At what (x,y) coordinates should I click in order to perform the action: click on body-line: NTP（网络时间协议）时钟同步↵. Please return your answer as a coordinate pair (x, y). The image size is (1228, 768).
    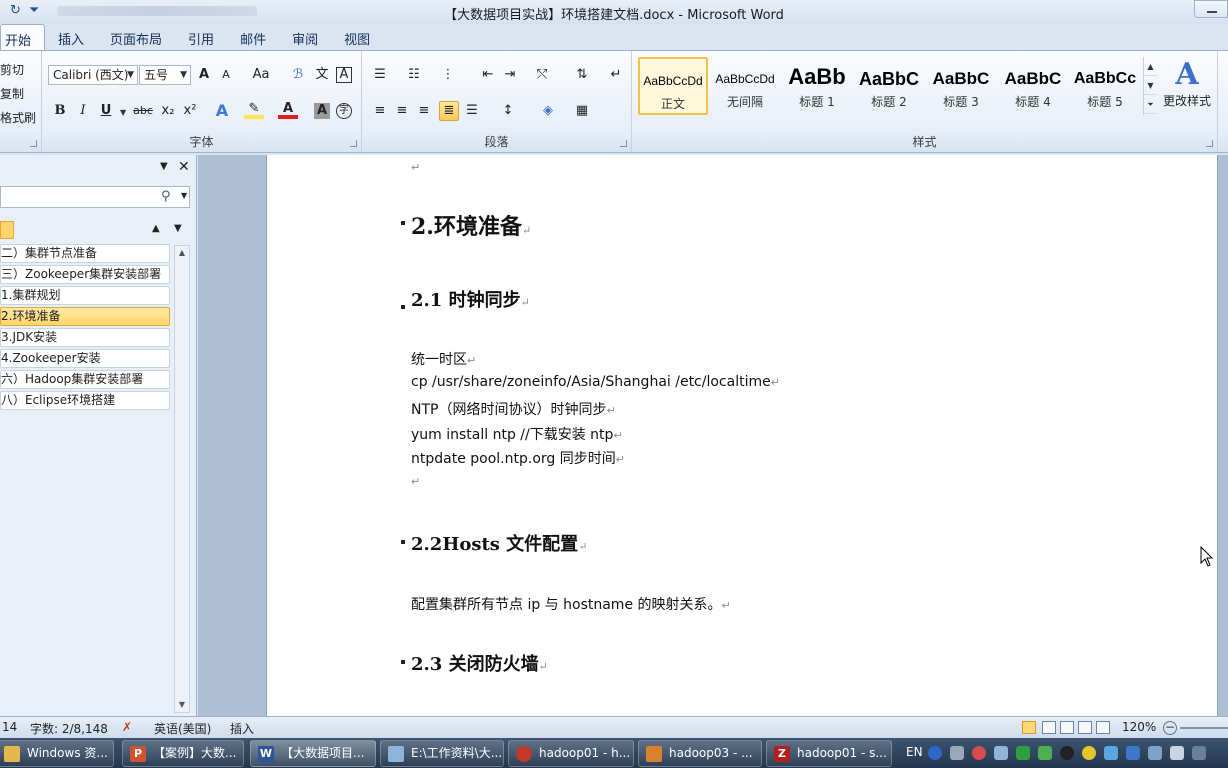
    Looking at the image, I should click on (513, 409).